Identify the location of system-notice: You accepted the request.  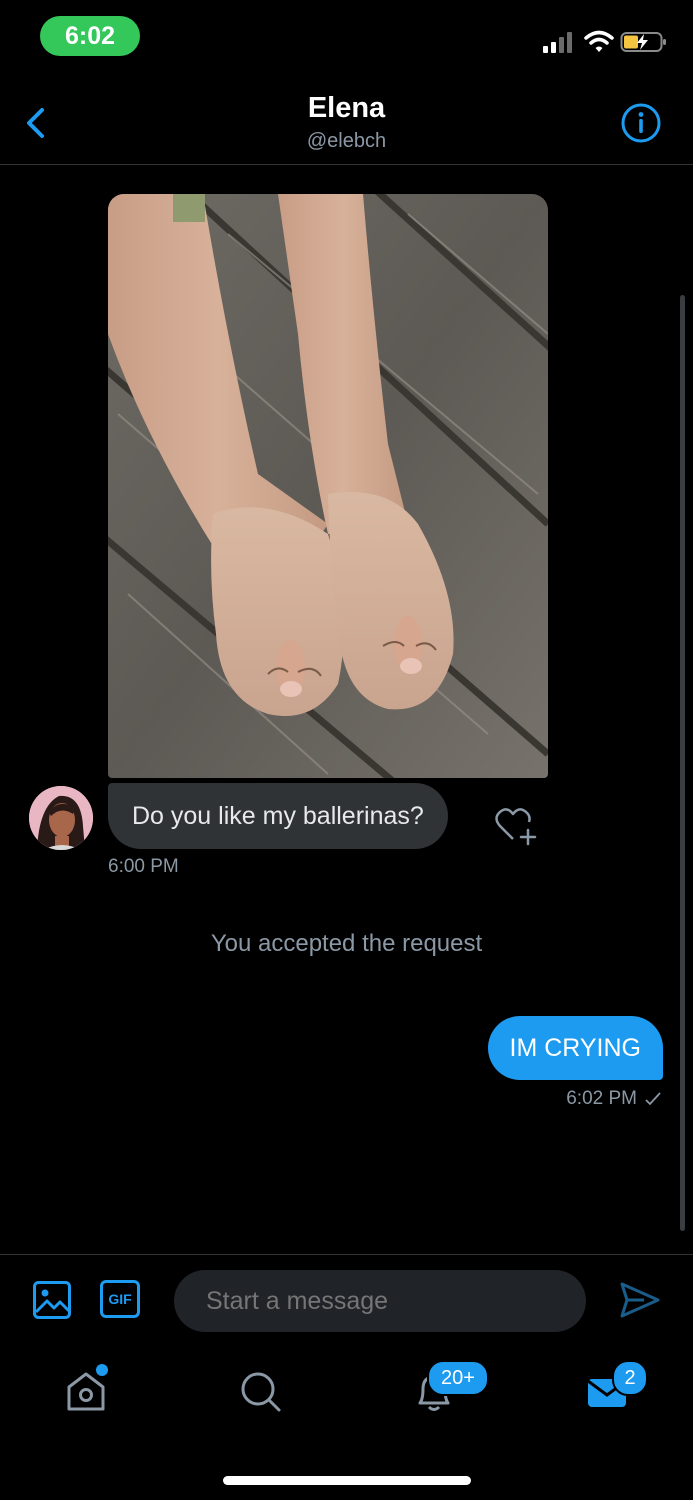
(346, 943).